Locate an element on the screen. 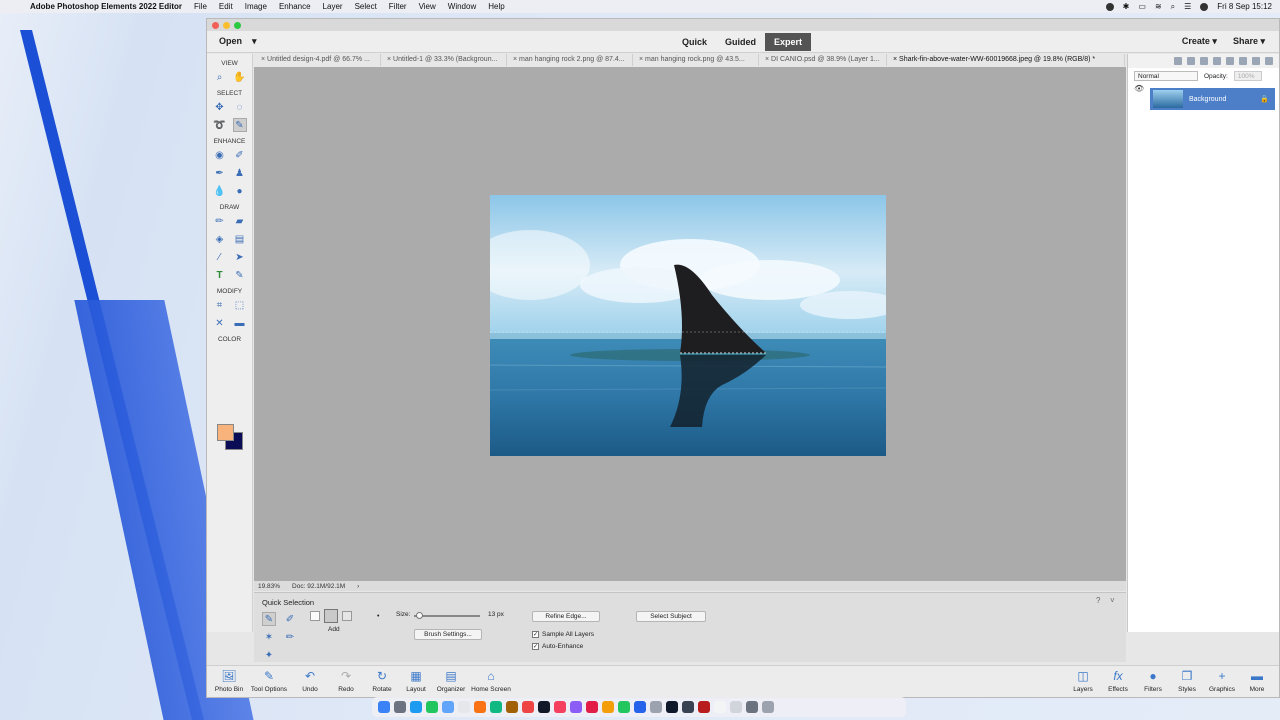 The width and height of the screenshot is (1280, 720). blur-tool-icon: 💧 is located at coordinates (220, 191).